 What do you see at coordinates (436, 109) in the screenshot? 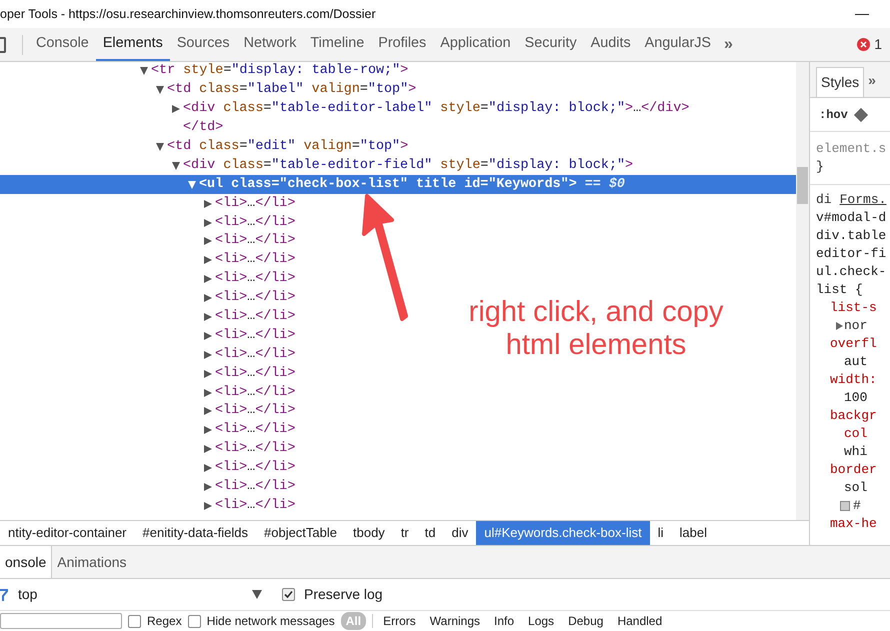
I see `html-markup: <div class="table-editor-label" style="display: block;">…</div>` at bounding box center [436, 109].